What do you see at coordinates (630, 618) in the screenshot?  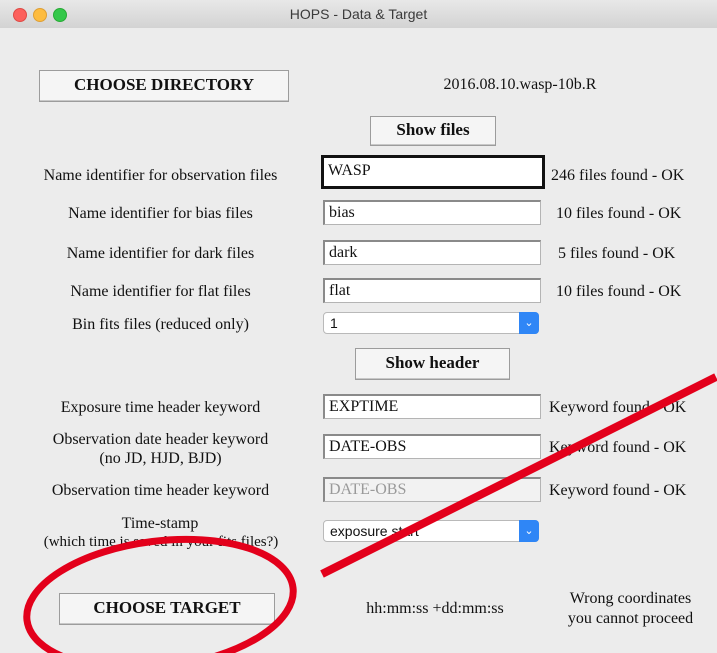 I see `coordinates-message-line2: you cannot proceed` at bounding box center [630, 618].